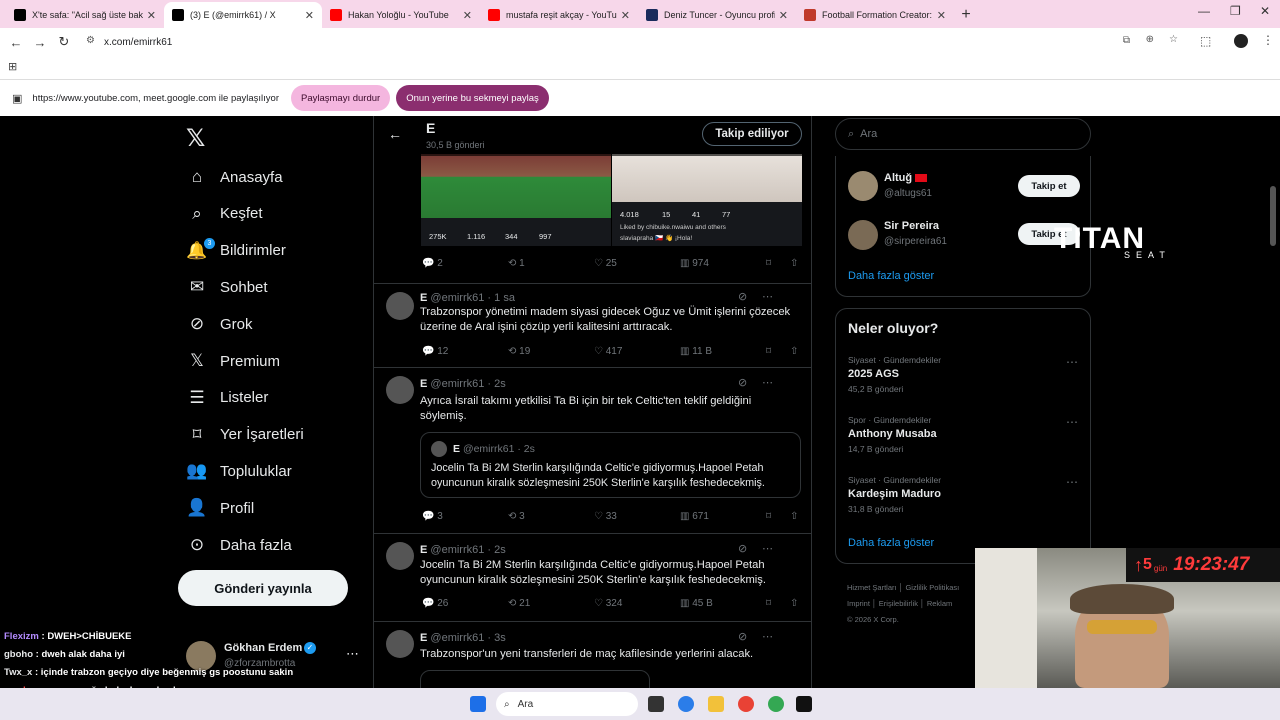 This screenshot has width=1280, height=720. What do you see at coordinates (858, 603) in the screenshot?
I see `footer-link: Imprint` at bounding box center [858, 603].